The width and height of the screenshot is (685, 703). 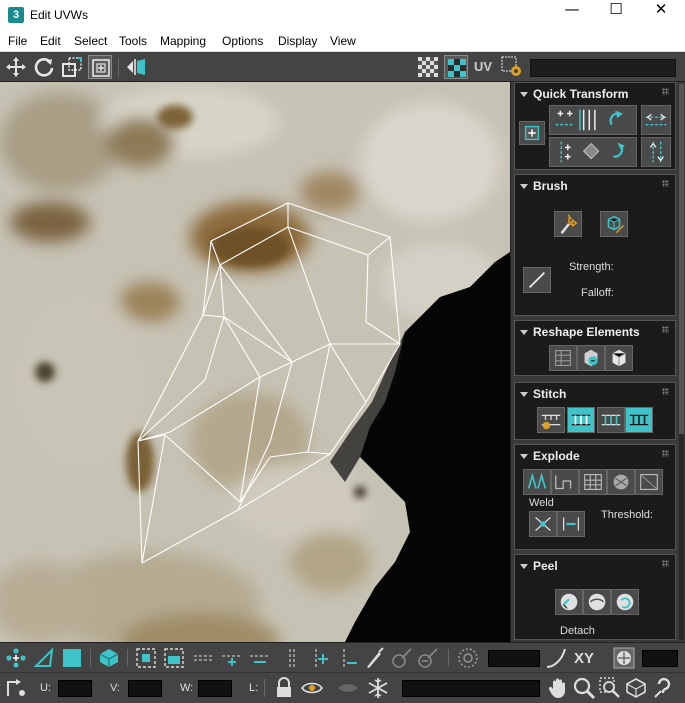 What do you see at coordinates (90, 41) in the screenshot?
I see `menu-select: Select` at bounding box center [90, 41].